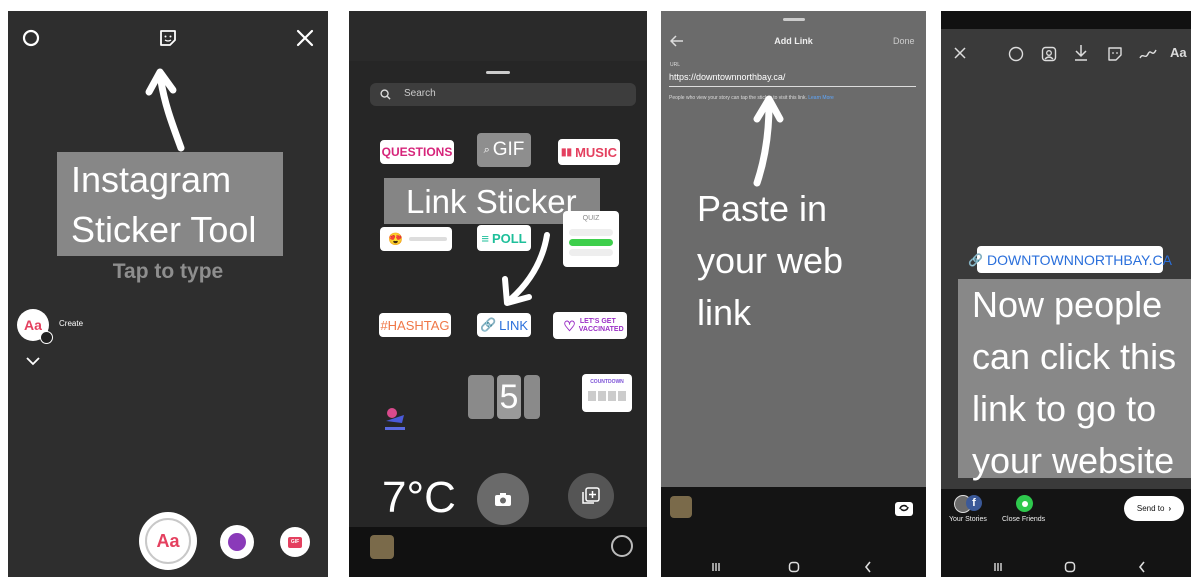 The image size is (1191, 577). I want to click on facebook-icon: f, so click(974, 503).